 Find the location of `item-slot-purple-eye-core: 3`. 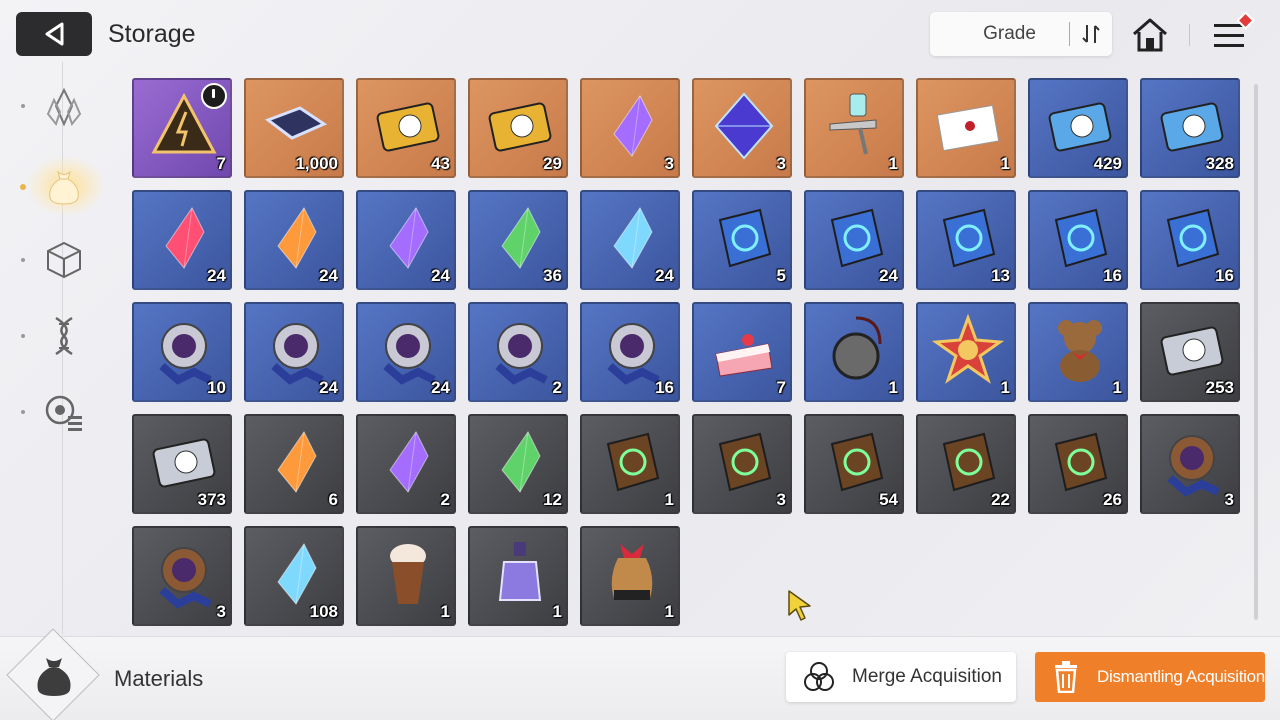

item-slot-purple-eye-core: 3 is located at coordinates (630, 128).